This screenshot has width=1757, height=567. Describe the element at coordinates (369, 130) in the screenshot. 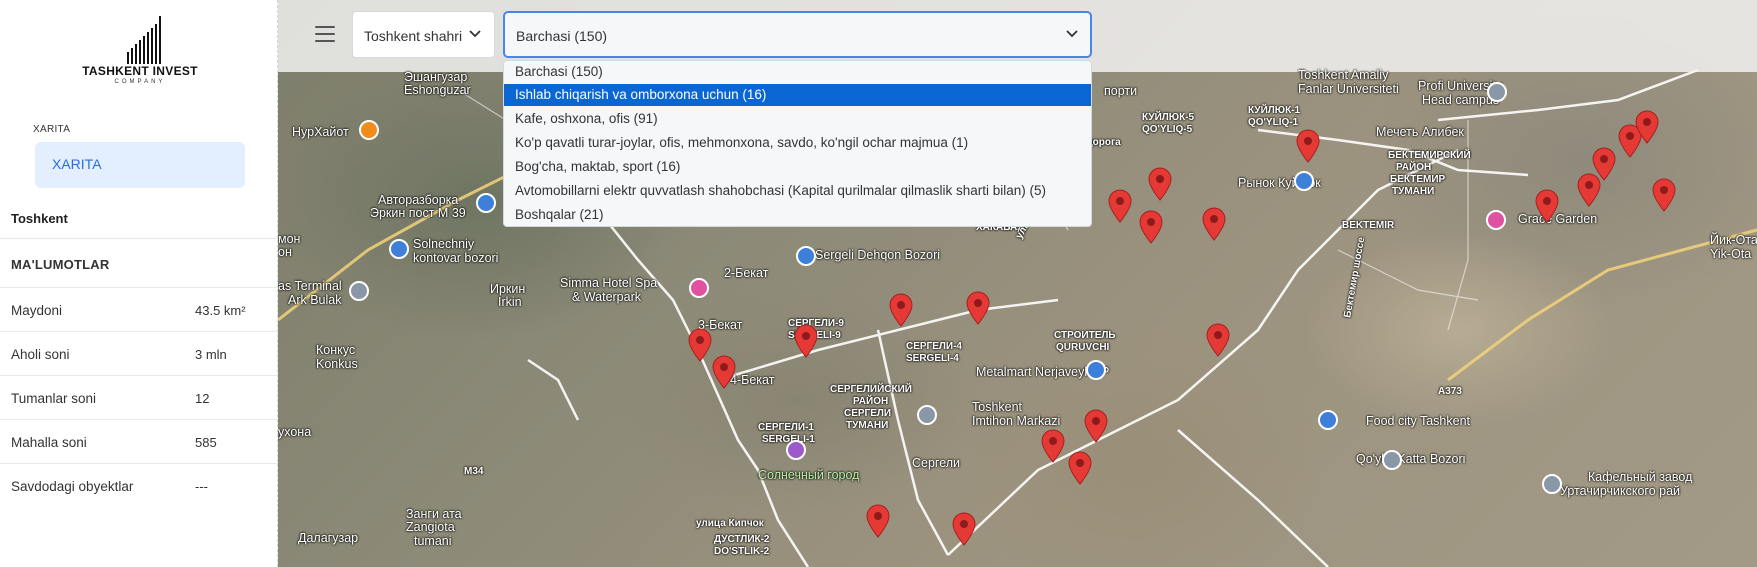

I see `restaurant-poi-icon` at that location.